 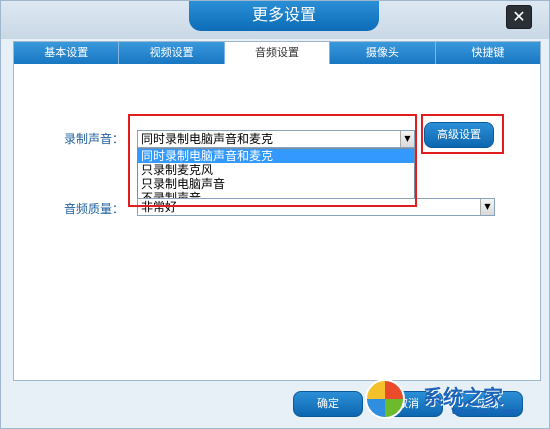 What do you see at coordinates (67, 53) in the screenshot?
I see `tab-basic-settings: 基本设置` at bounding box center [67, 53].